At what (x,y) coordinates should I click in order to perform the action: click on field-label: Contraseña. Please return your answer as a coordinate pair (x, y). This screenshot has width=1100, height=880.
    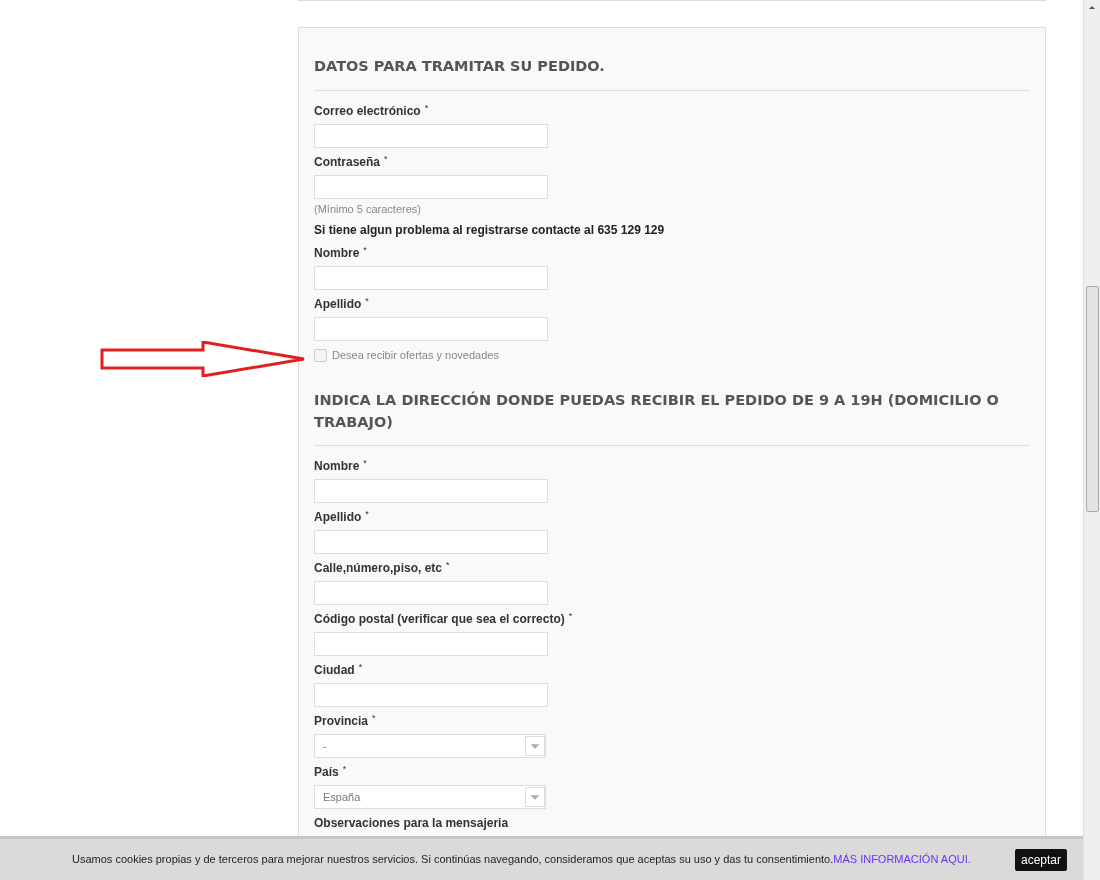
    Looking at the image, I should click on (347, 161).